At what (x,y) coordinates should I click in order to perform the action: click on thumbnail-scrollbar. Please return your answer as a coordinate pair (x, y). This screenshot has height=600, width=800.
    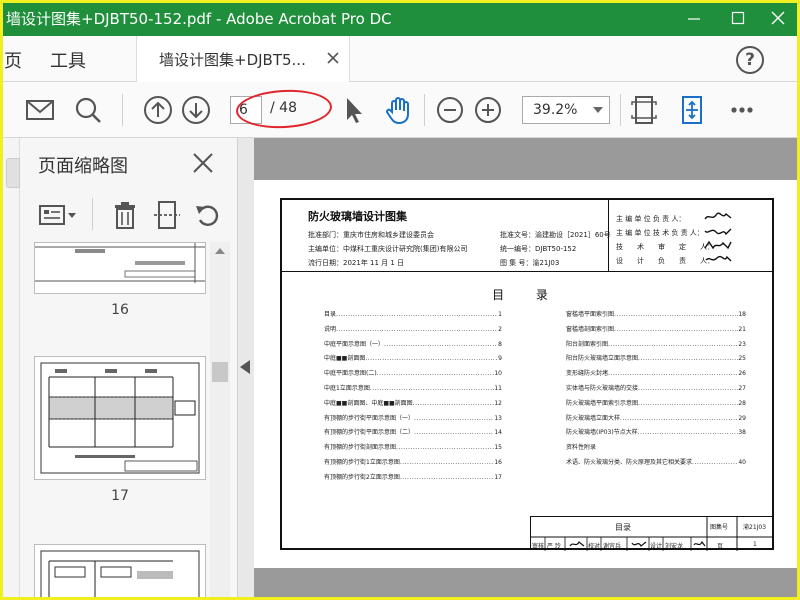
    Looking at the image, I should click on (220, 421).